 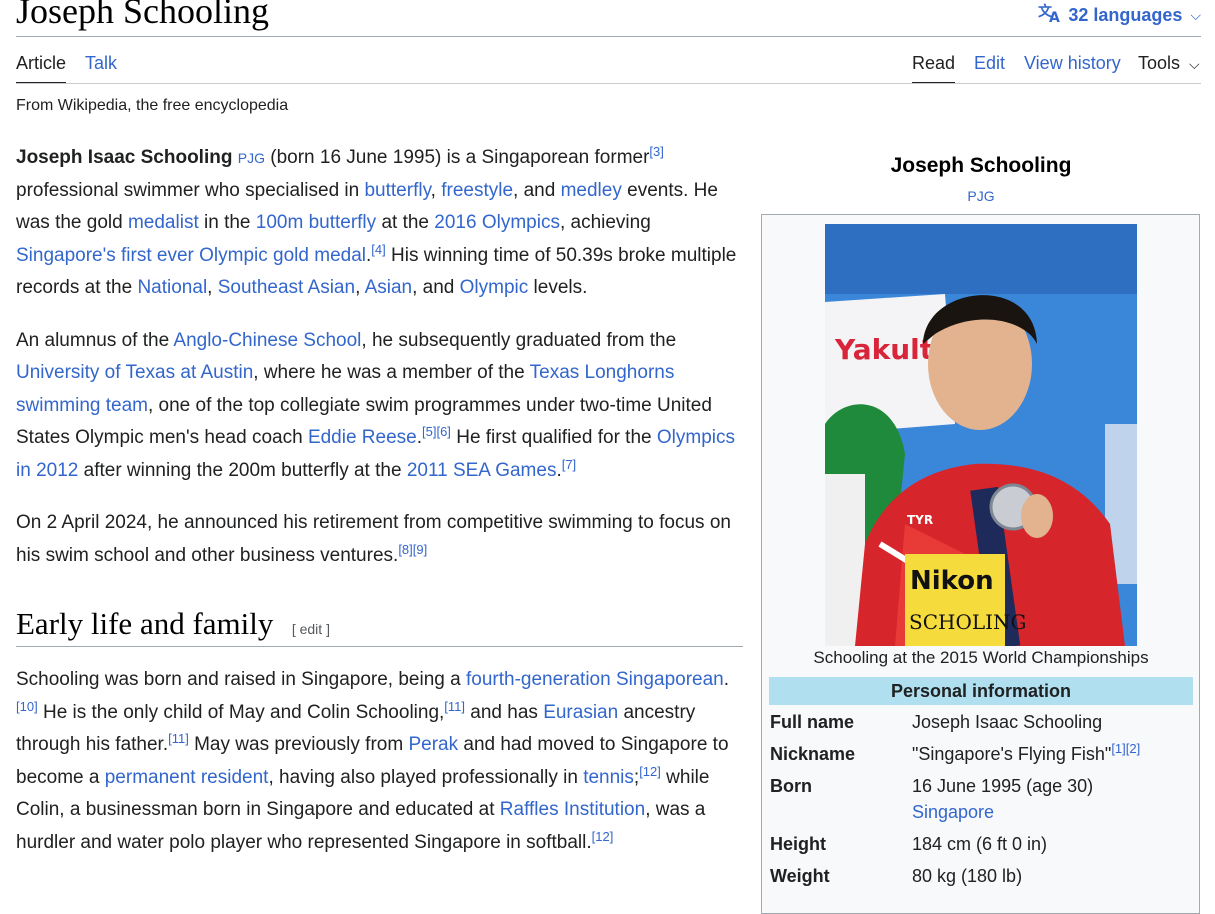 I want to click on photo-tyr-logo: TYR, so click(x=920, y=520).